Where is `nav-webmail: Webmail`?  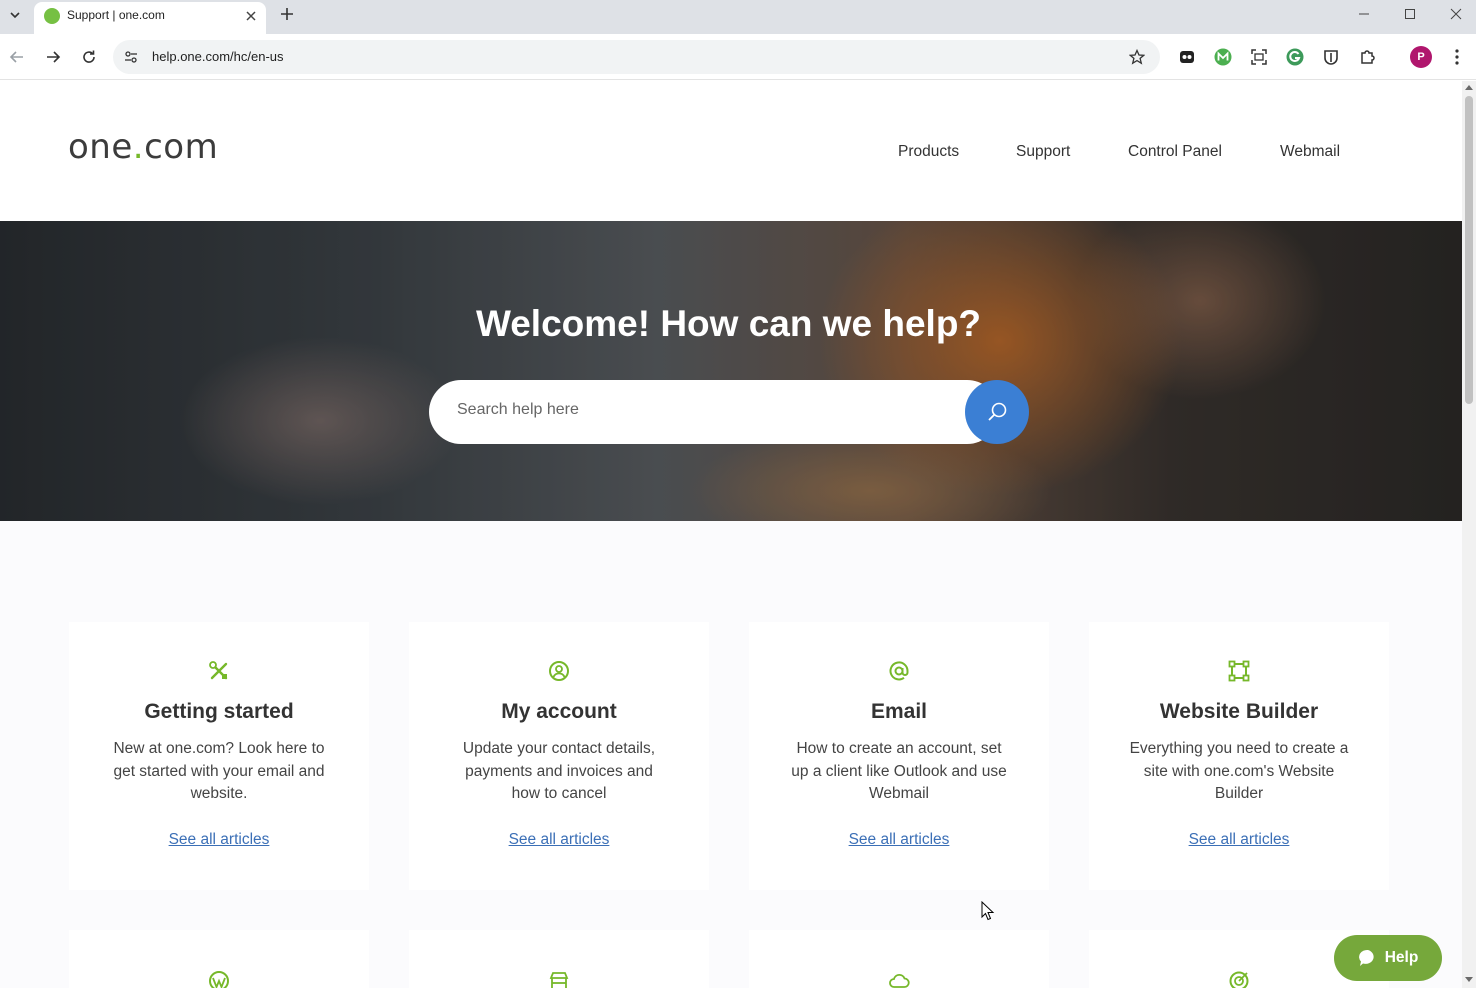 nav-webmail: Webmail is located at coordinates (1310, 152).